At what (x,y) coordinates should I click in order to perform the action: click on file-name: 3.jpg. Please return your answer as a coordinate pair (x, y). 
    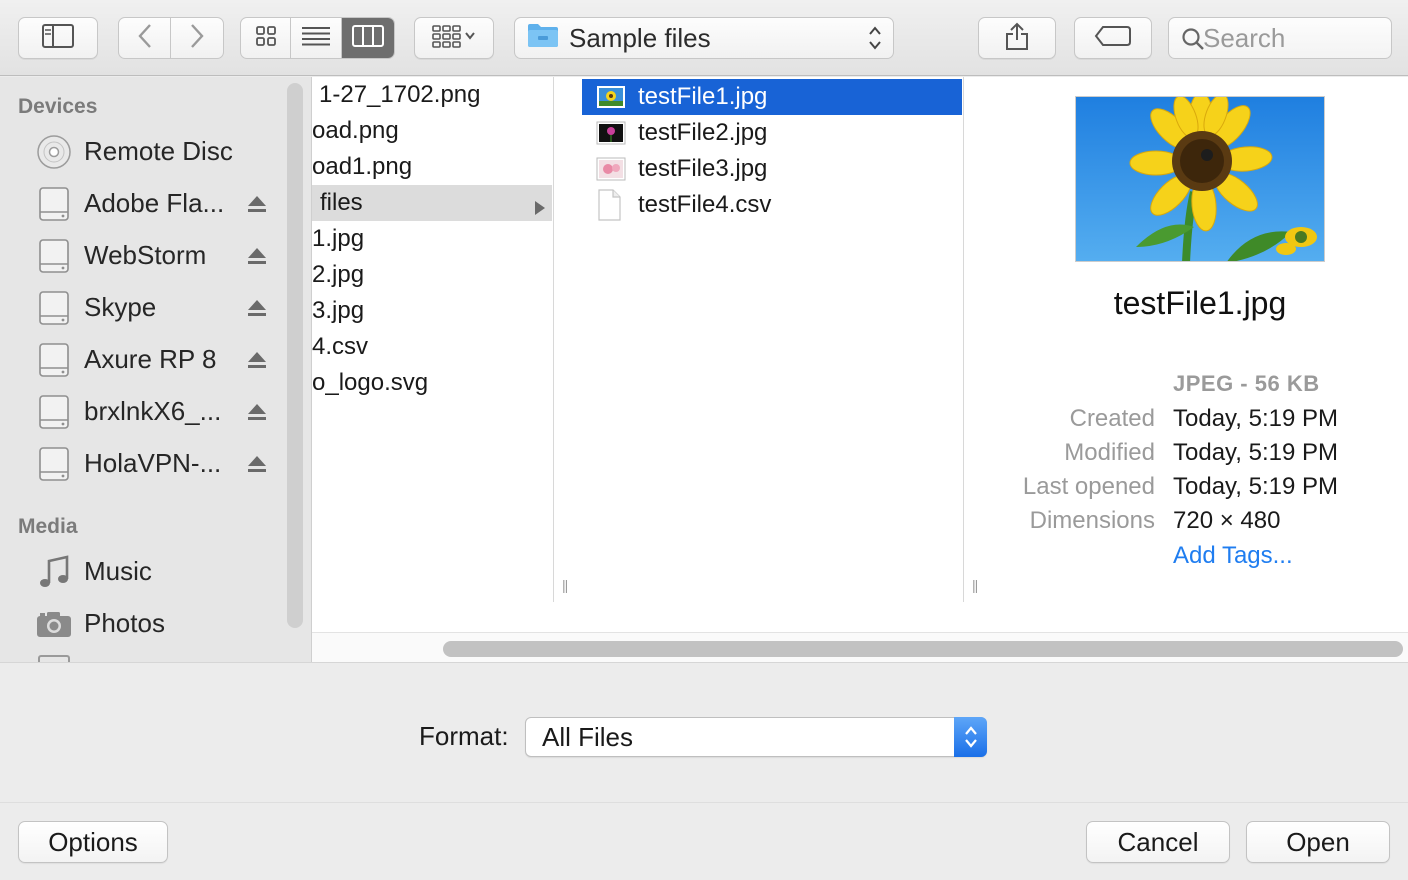
    Looking at the image, I should click on (338, 310).